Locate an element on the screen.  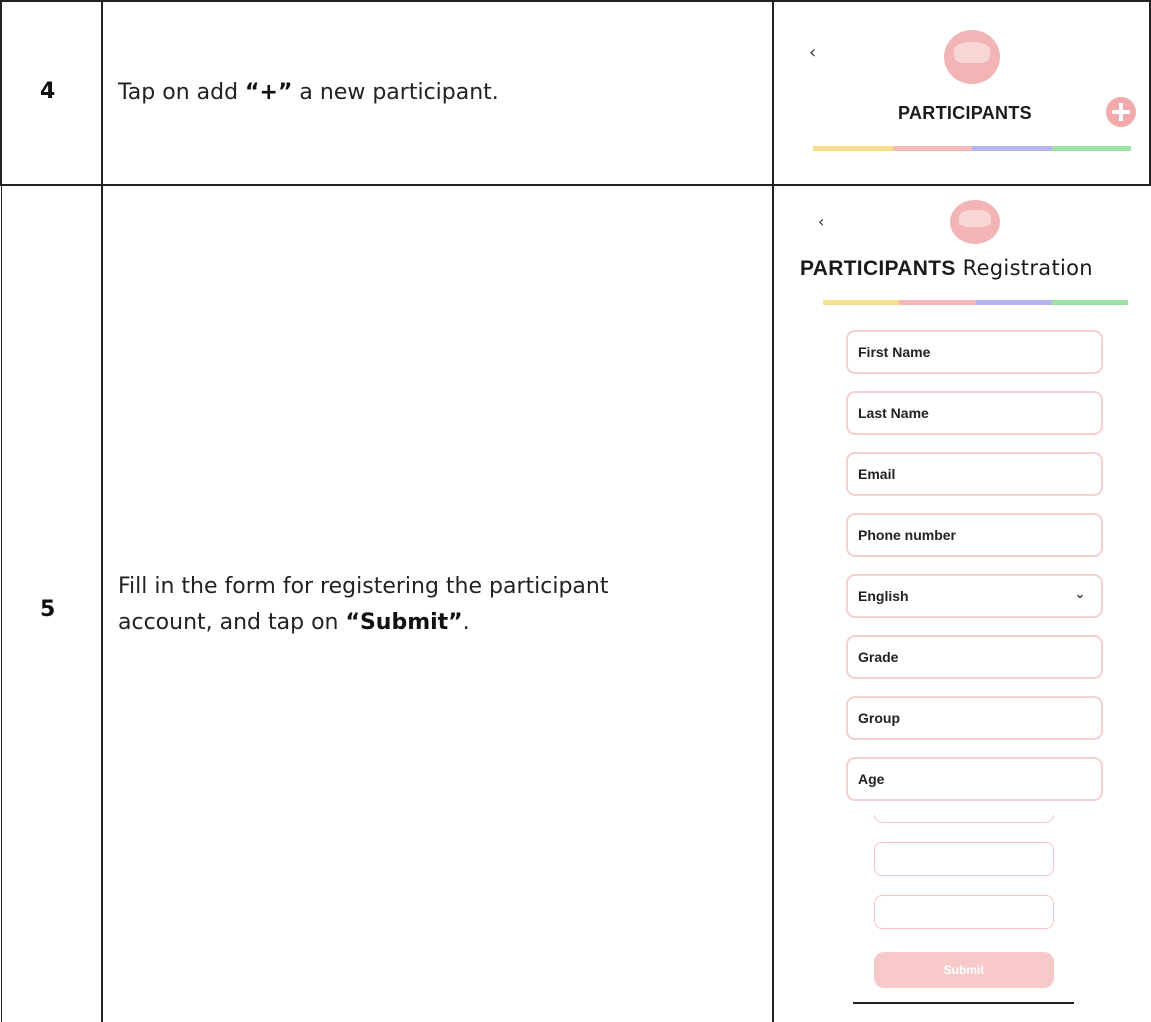
phone-number-field: Phone number is located at coordinates (974, 535).